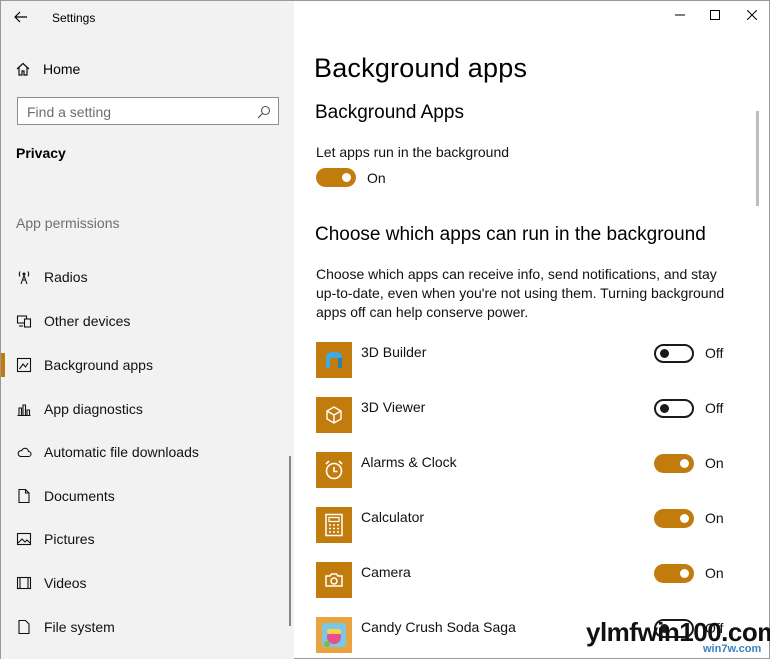  Describe the element at coordinates (409, 462) in the screenshot. I see `app-name: Alarms & Clock` at that location.